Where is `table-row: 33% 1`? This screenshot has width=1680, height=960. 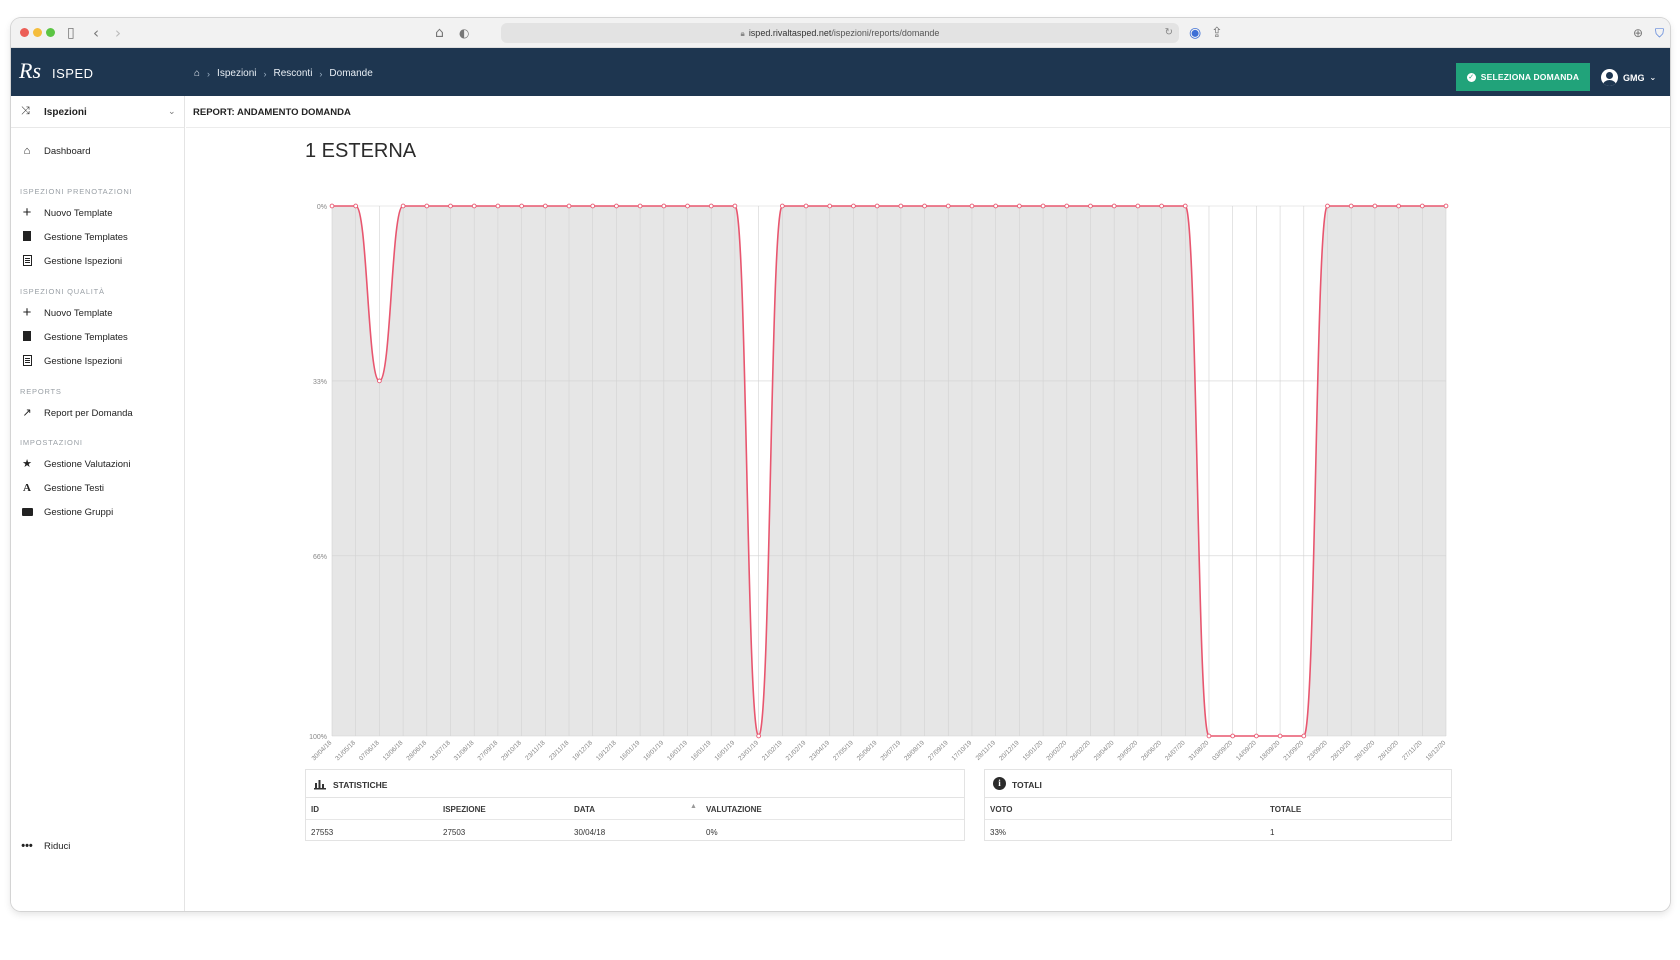
table-row: 33% 1 is located at coordinates (1218, 832).